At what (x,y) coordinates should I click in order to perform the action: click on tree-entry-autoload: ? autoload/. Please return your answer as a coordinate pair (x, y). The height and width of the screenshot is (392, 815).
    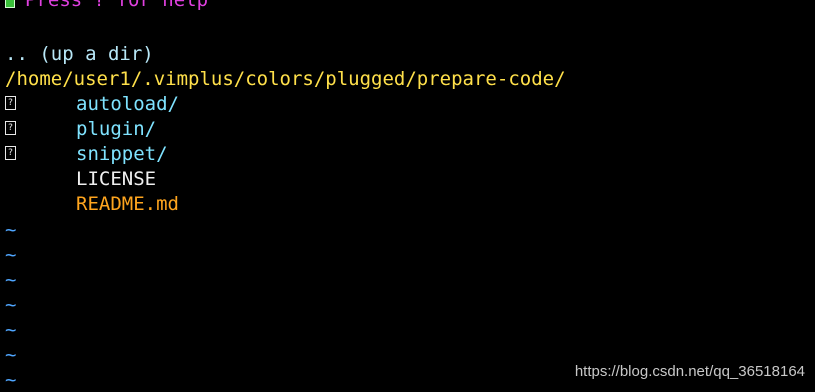
    Looking at the image, I should click on (92, 104).